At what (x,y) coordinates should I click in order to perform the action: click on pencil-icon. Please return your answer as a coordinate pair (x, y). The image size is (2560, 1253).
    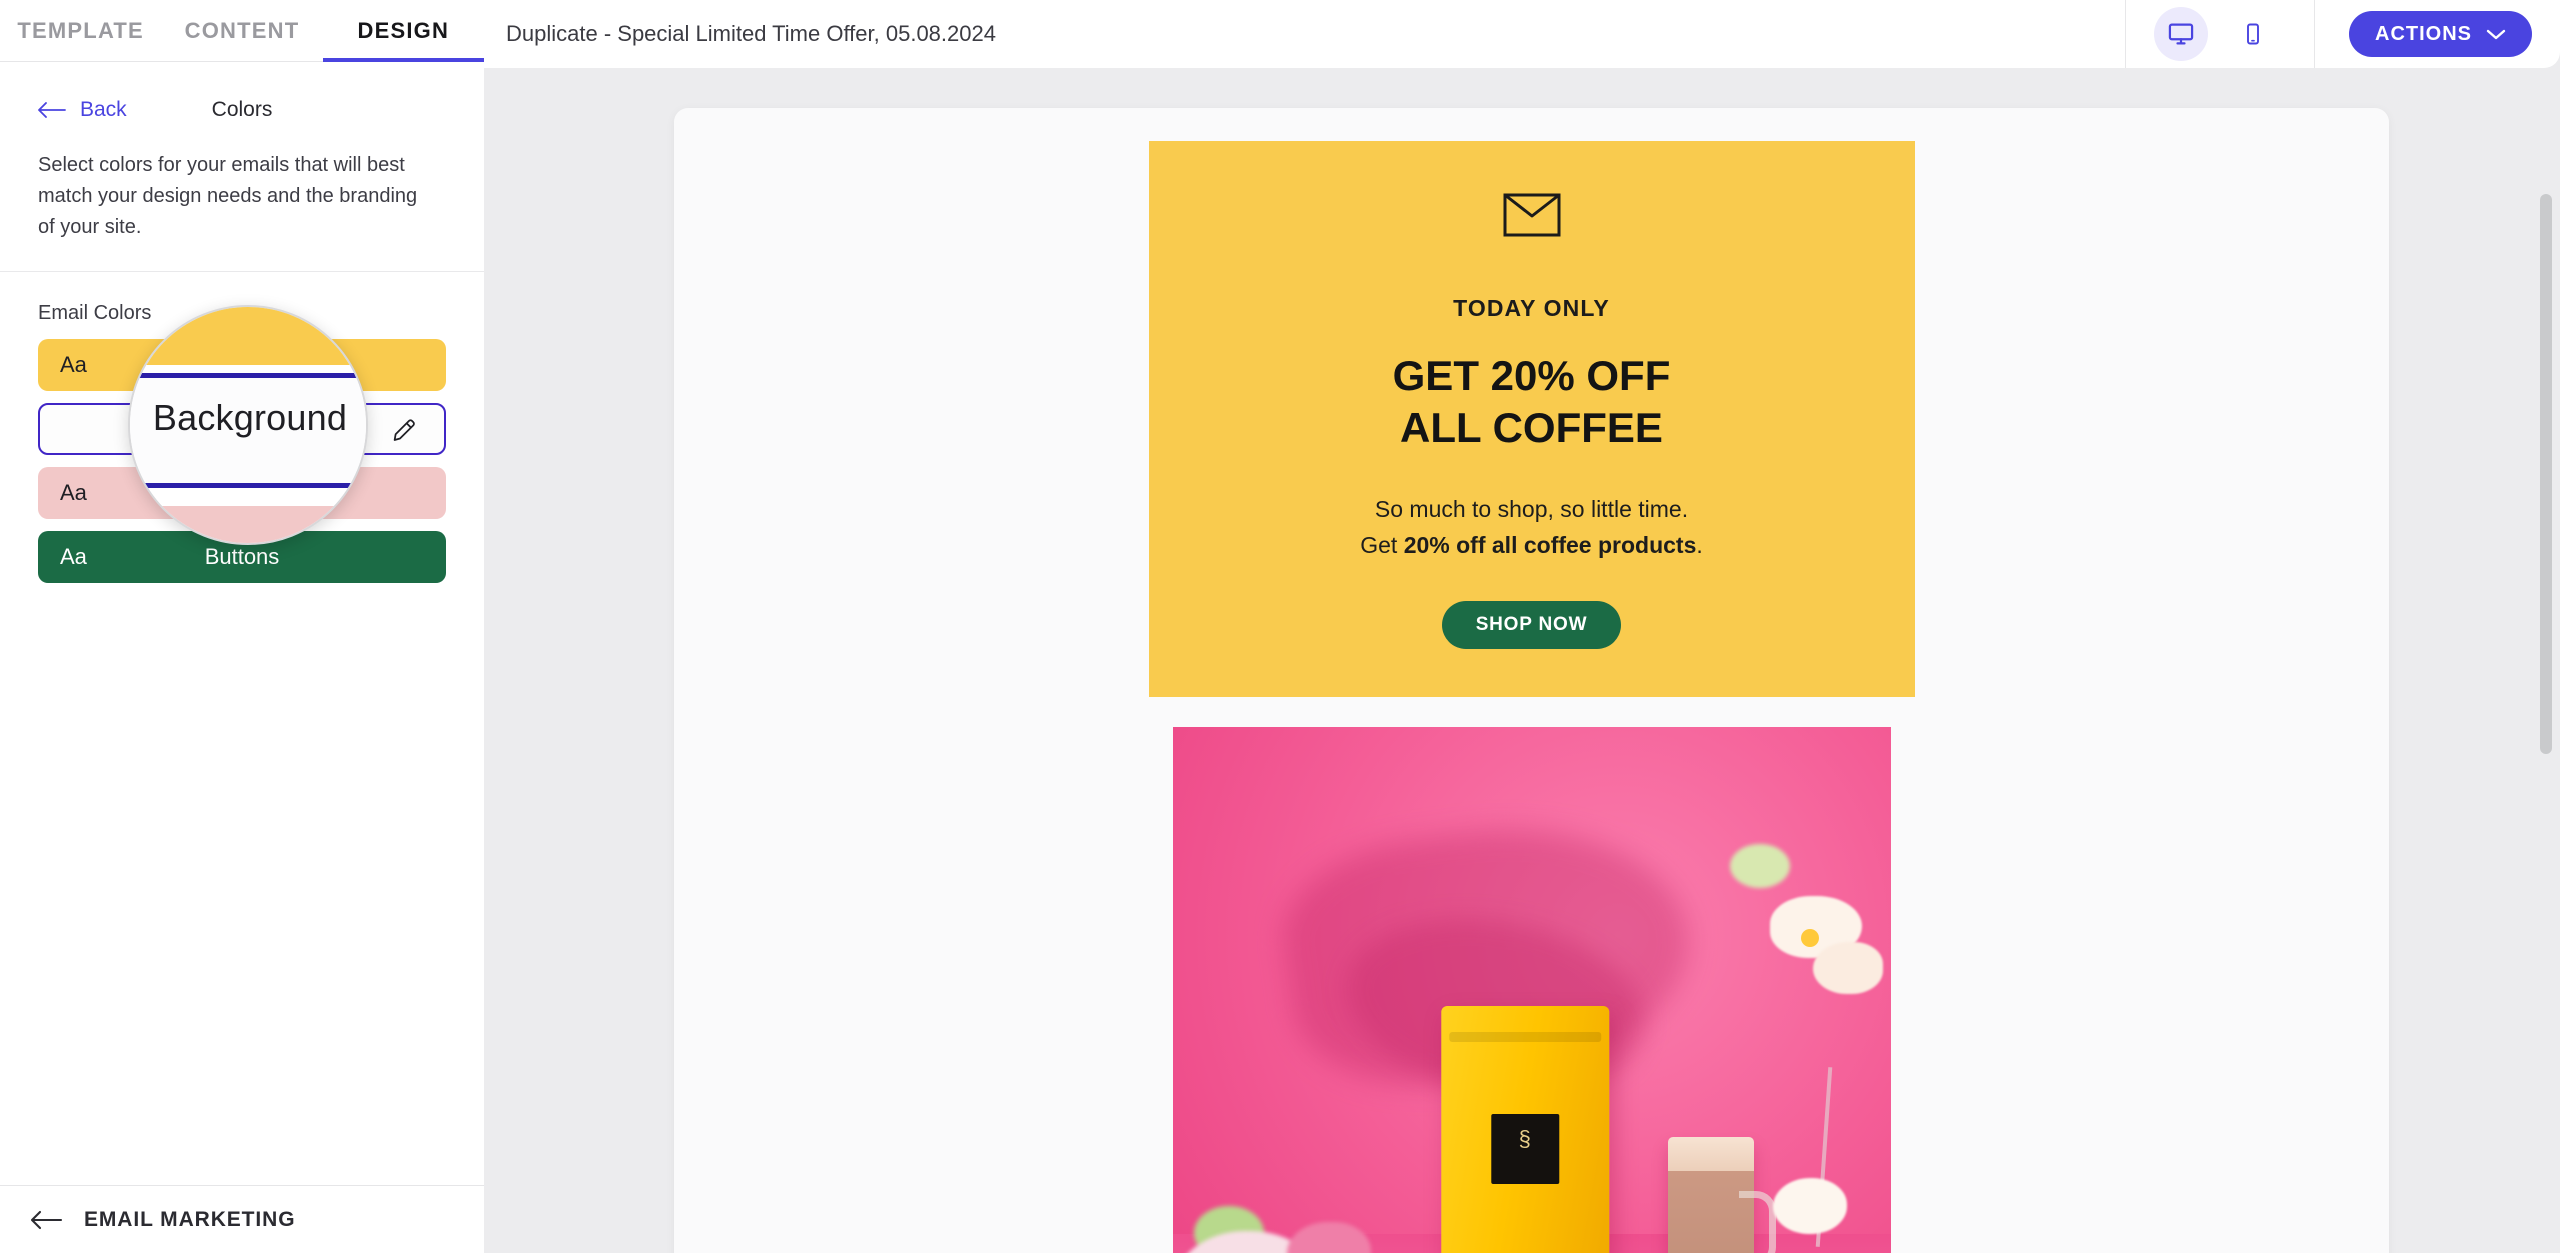
    Looking at the image, I should click on (404, 430).